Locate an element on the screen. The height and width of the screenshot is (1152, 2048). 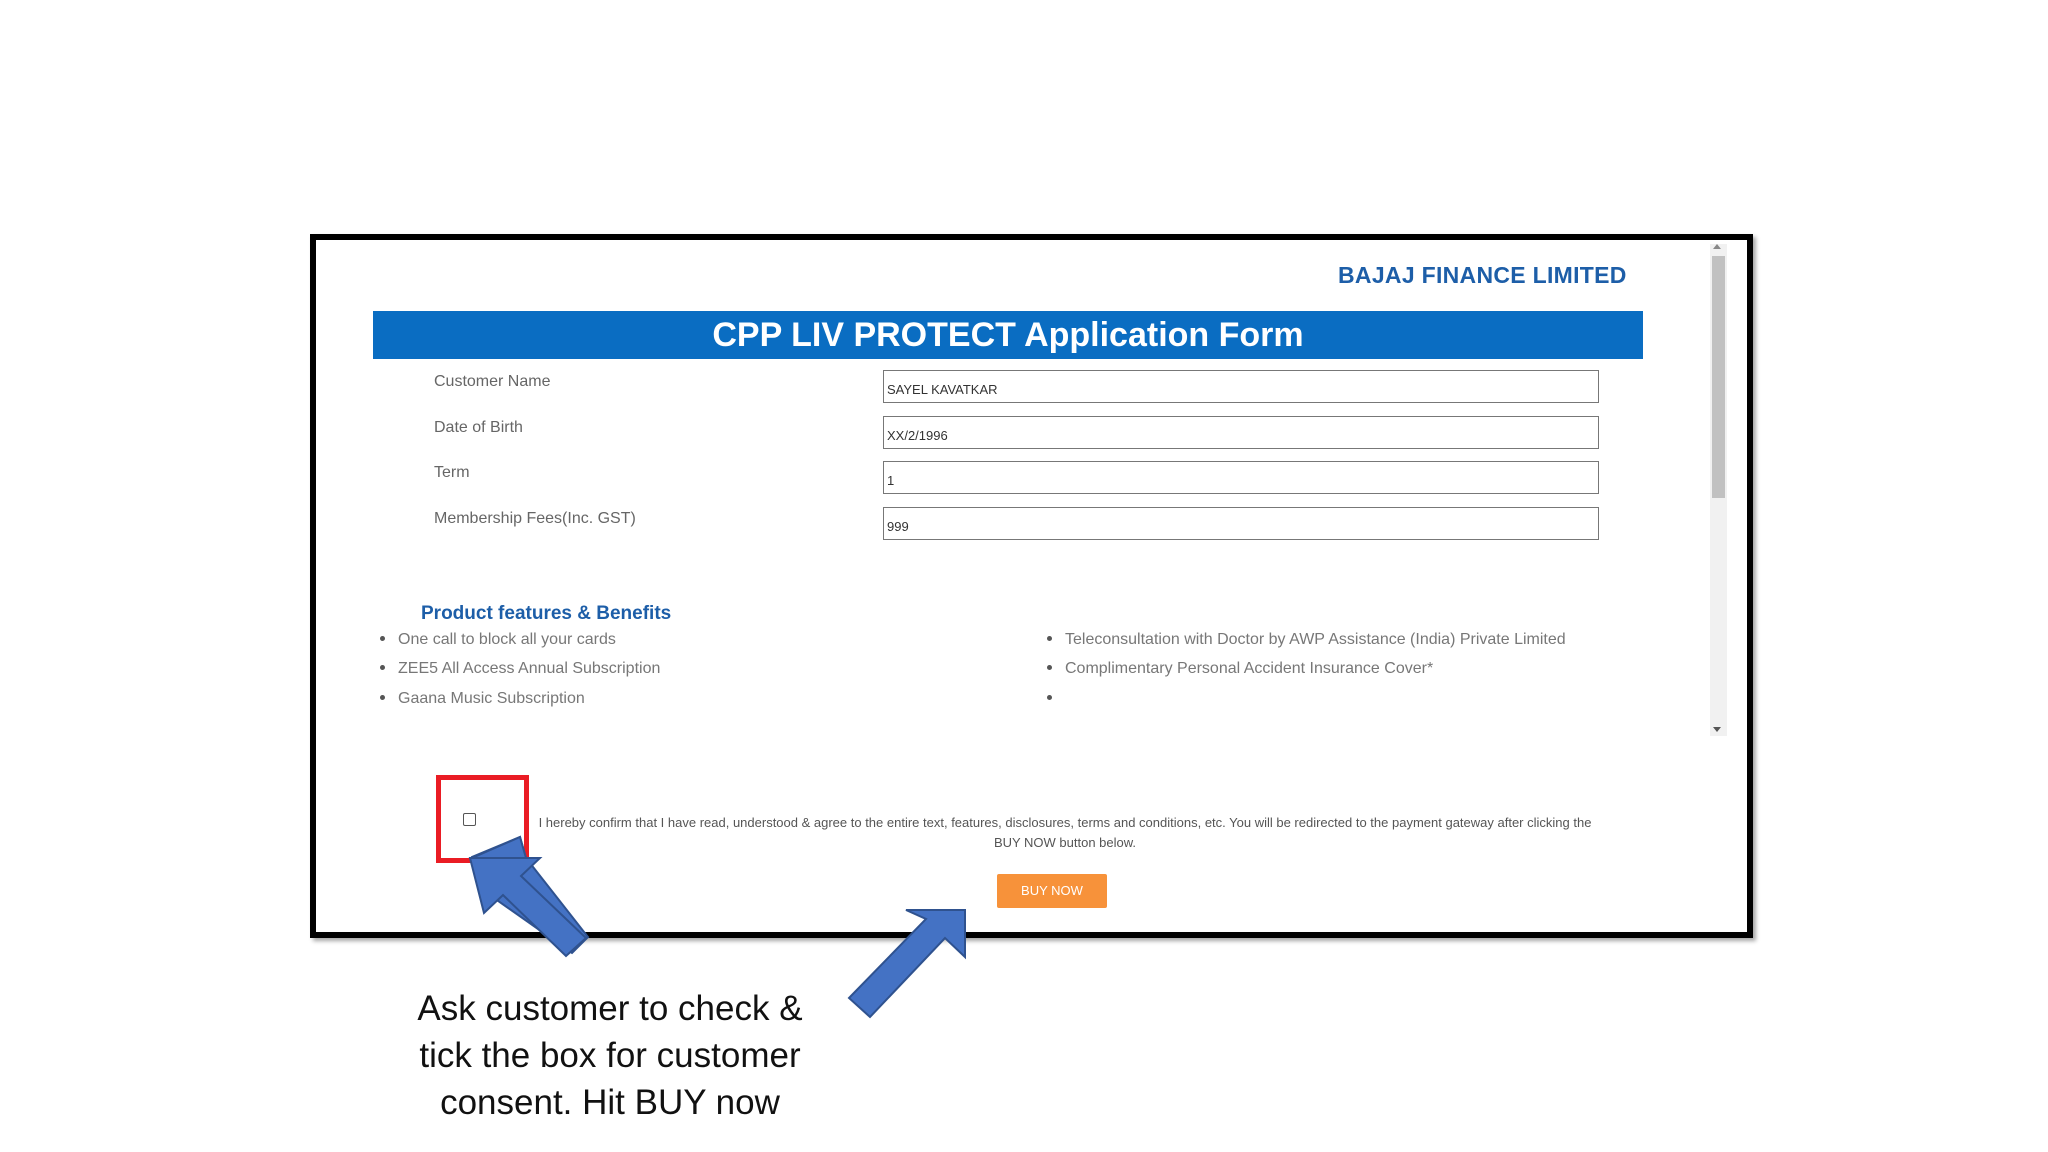
scrollbar-thumb is located at coordinates (1718, 377).